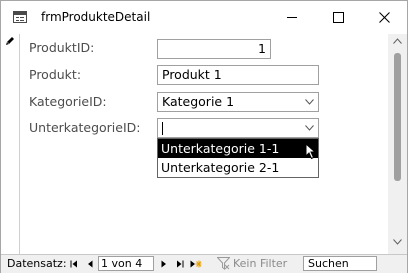 The height and width of the screenshot is (273, 408). What do you see at coordinates (37, 263) in the screenshot?
I see `record-label: Datensatz:` at bounding box center [37, 263].